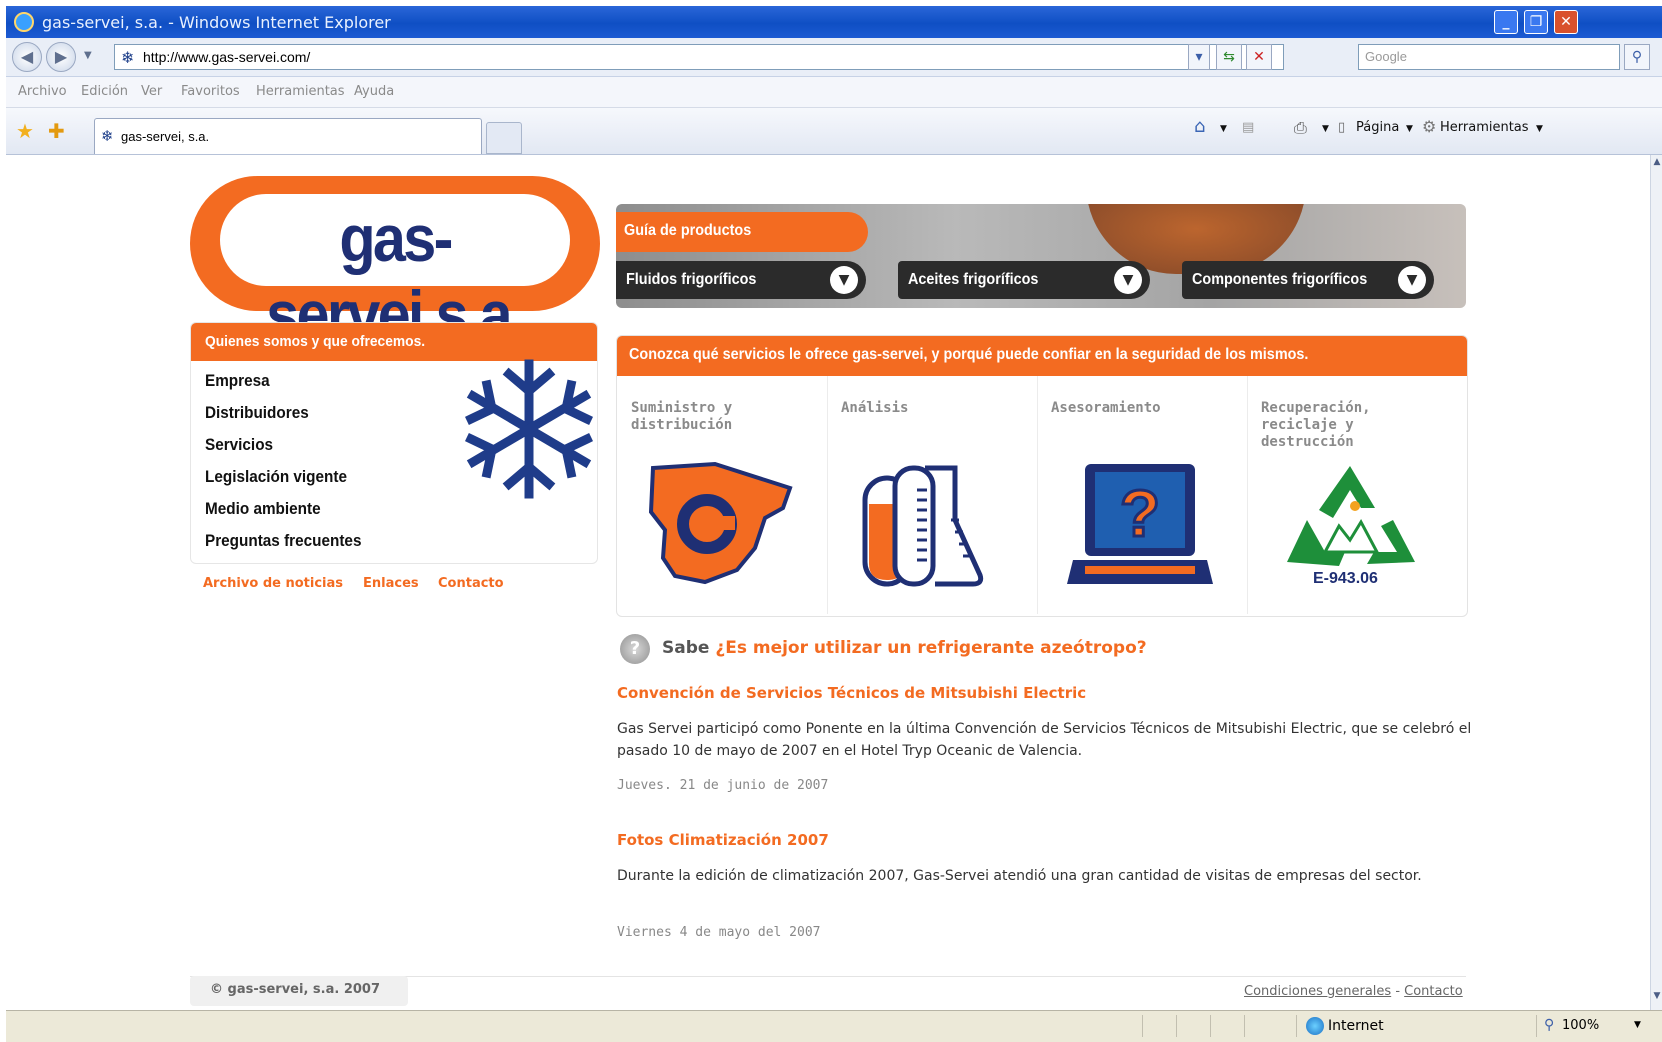 This screenshot has width=1662, height=1042. Describe the element at coordinates (1566, 22) in the screenshot. I see `close-button: ✕` at that location.